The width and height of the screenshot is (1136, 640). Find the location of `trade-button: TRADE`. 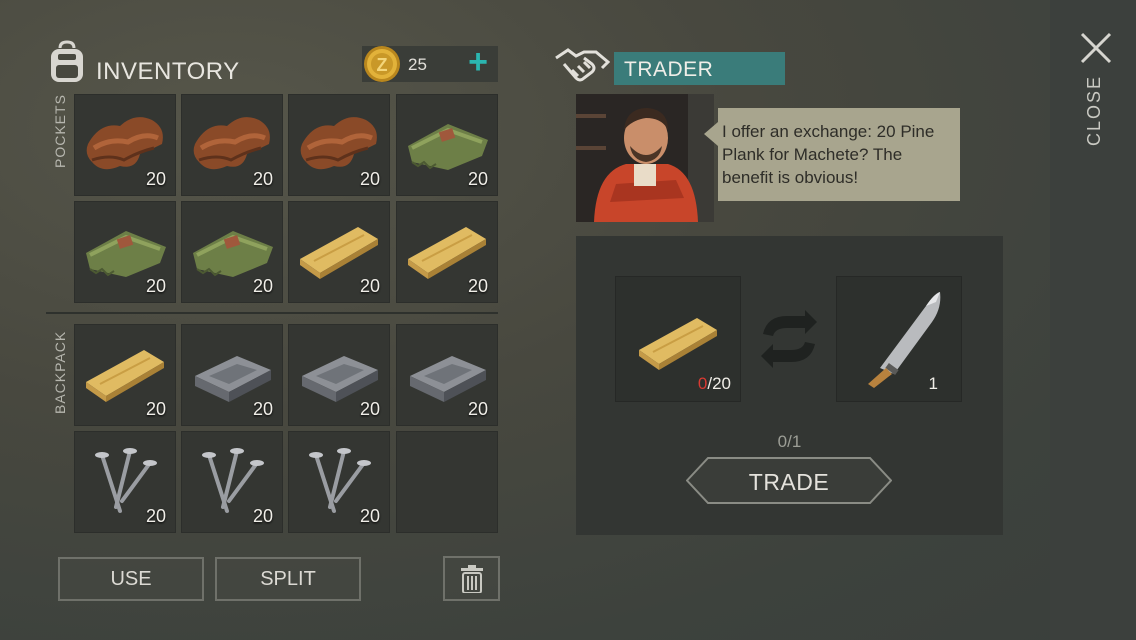

trade-button: TRADE is located at coordinates (789, 480).